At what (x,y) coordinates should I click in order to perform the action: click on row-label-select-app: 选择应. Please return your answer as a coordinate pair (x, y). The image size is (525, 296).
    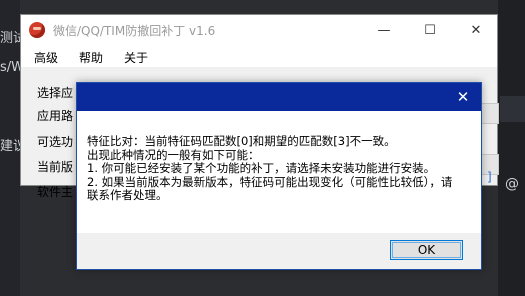
    Looking at the image, I should click on (55, 93).